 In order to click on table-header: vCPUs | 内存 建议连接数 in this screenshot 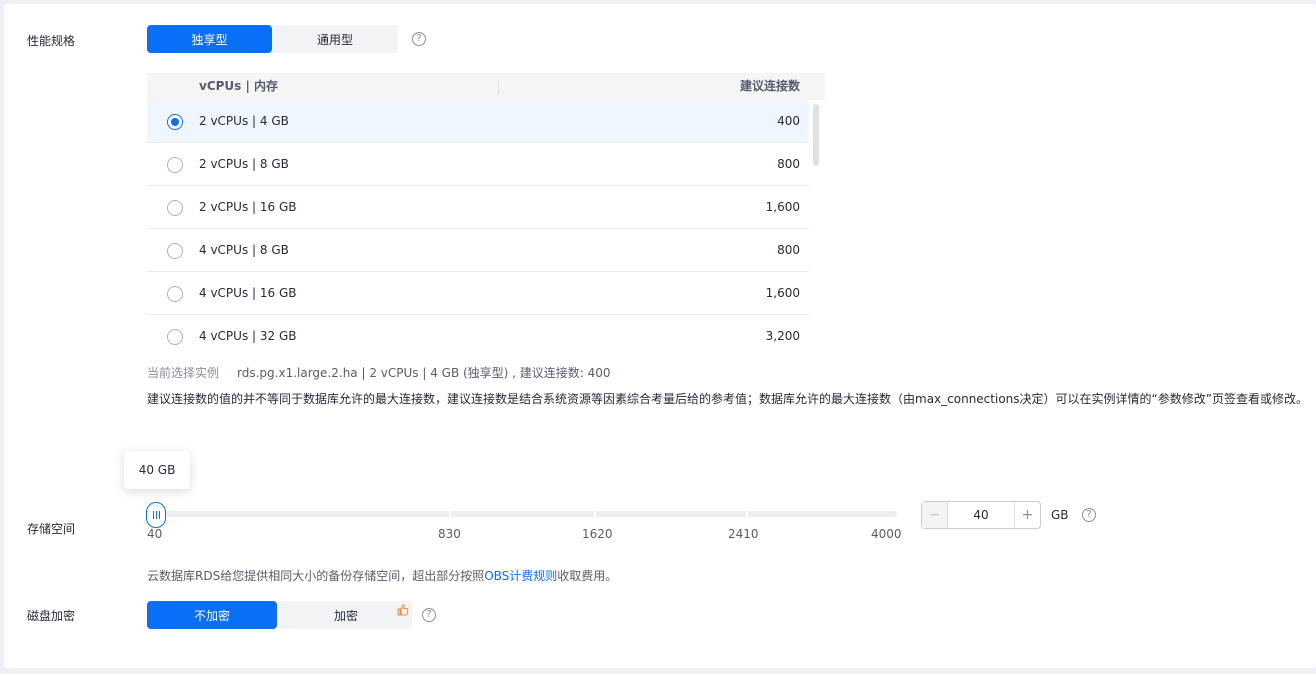, I will do `click(486, 86)`.